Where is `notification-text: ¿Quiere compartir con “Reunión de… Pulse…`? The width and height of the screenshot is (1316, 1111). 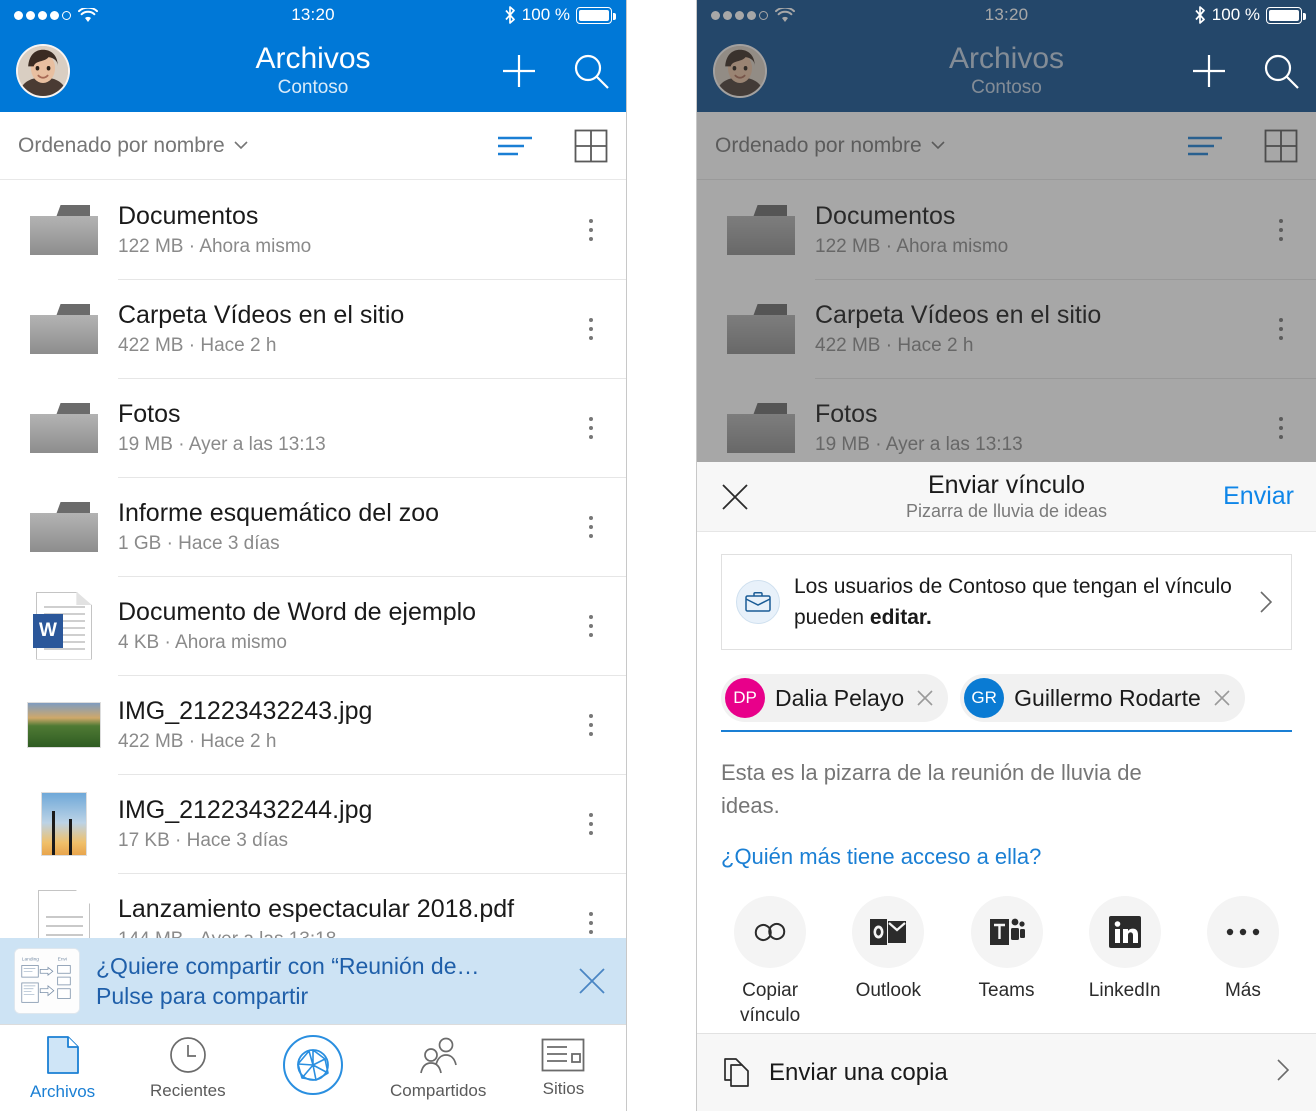 notification-text: ¿Quiere compartir con “Reunión de… Pulse… is located at coordinates (326, 981).